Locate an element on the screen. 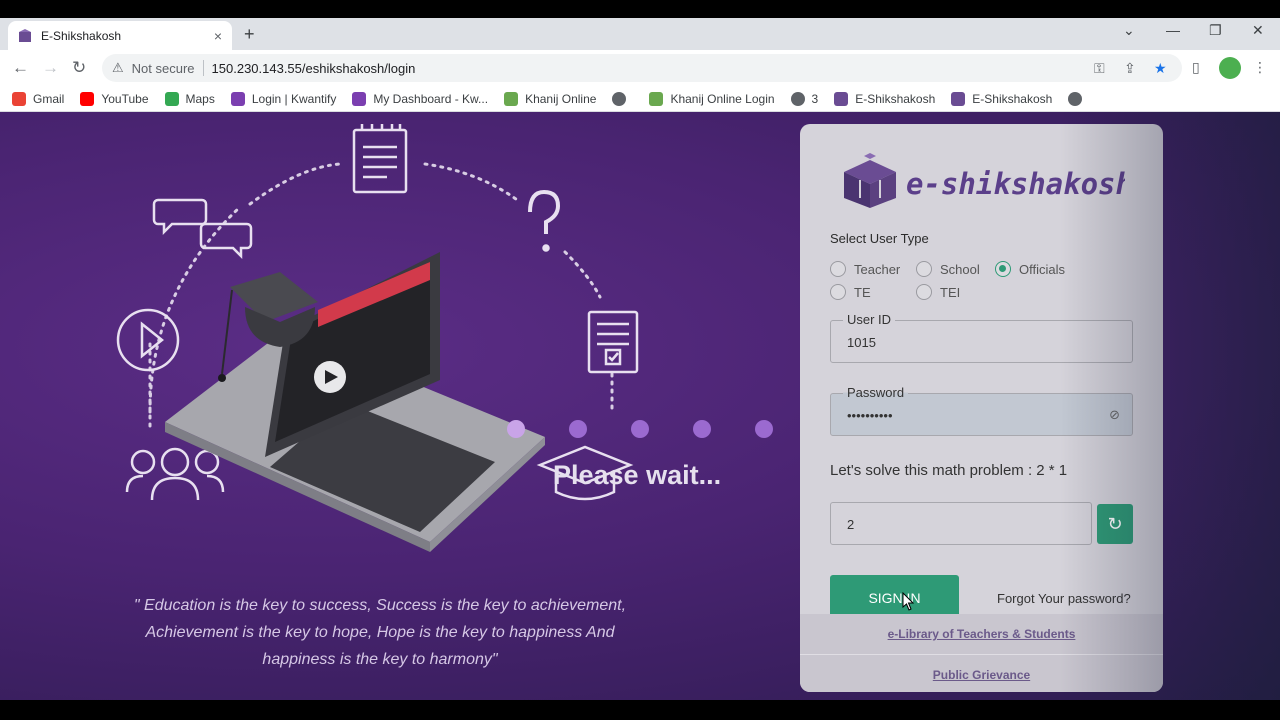  radio-circle-selected is located at coordinates (1003, 269).